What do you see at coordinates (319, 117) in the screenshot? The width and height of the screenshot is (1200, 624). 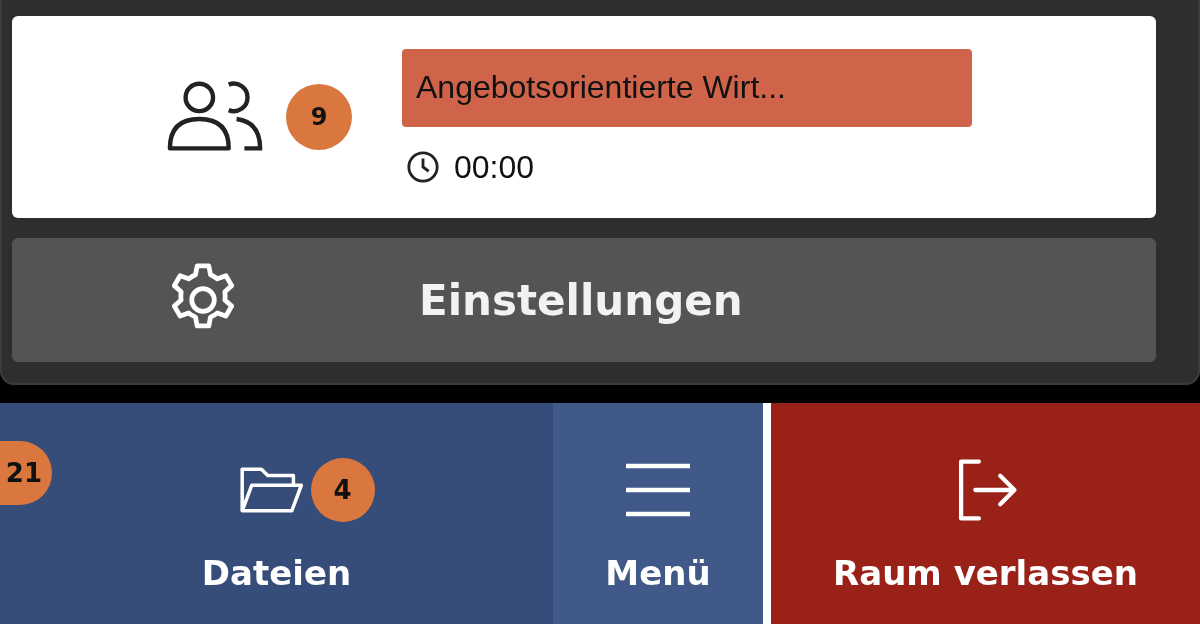 I see `participant-count-badge: 9` at bounding box center [319, 117].